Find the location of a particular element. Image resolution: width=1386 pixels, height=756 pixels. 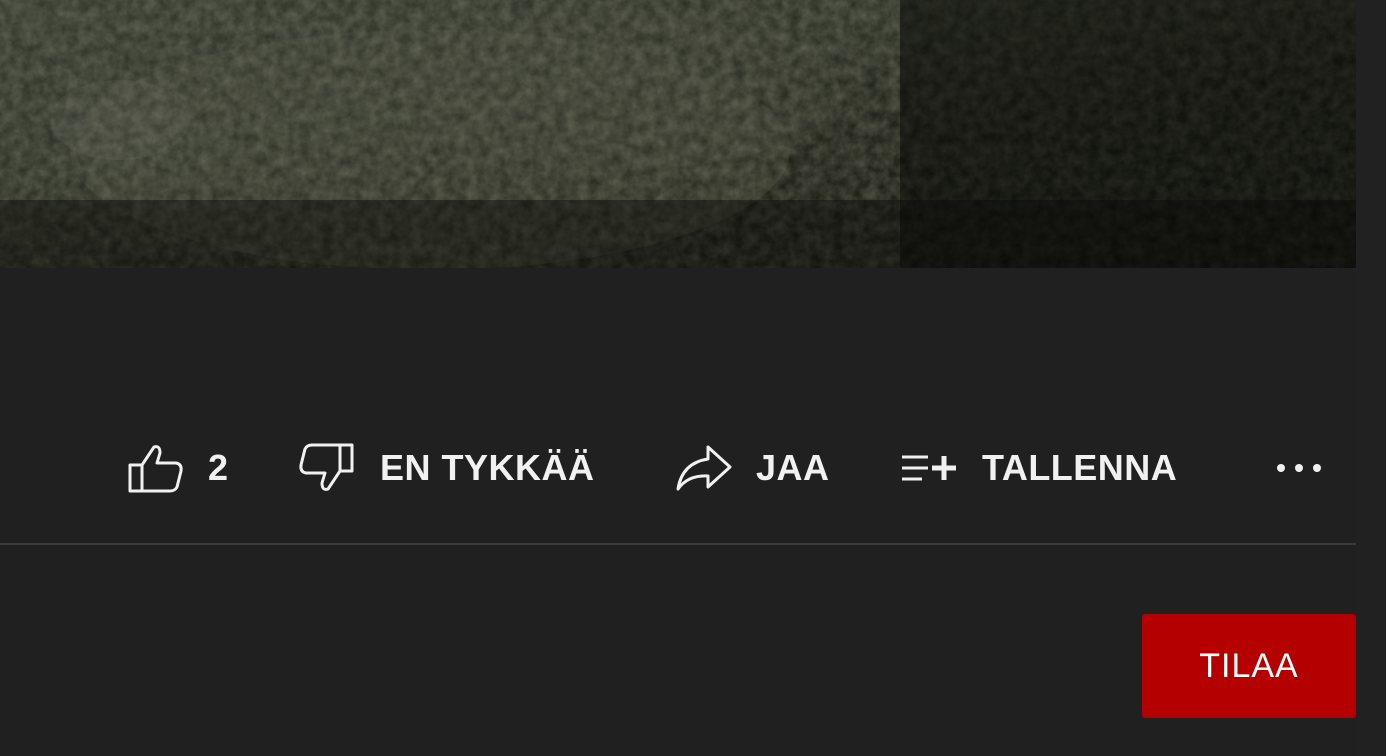

scrollbar-track is located at coordinates (1371, 378).